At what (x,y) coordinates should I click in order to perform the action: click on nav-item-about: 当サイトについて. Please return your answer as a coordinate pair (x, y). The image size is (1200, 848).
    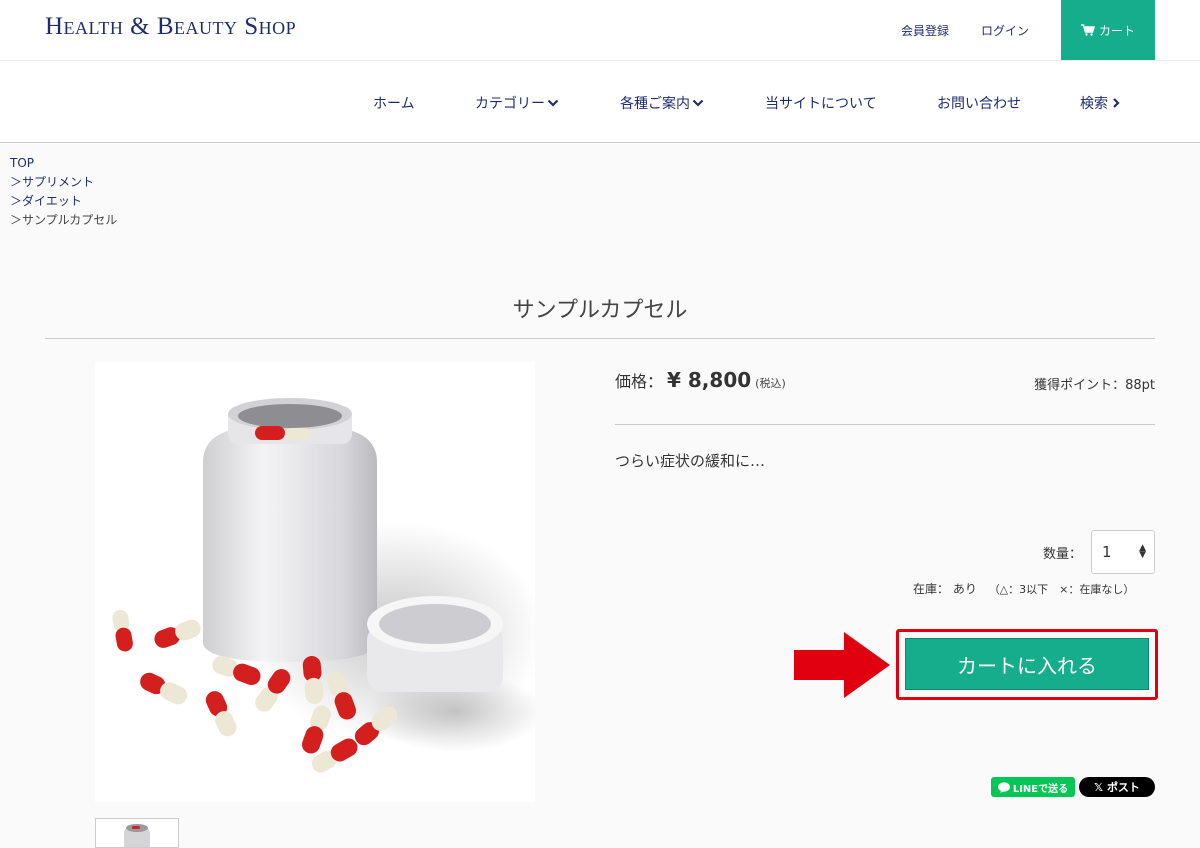
    Looking at the image, I should click on (821, 103).